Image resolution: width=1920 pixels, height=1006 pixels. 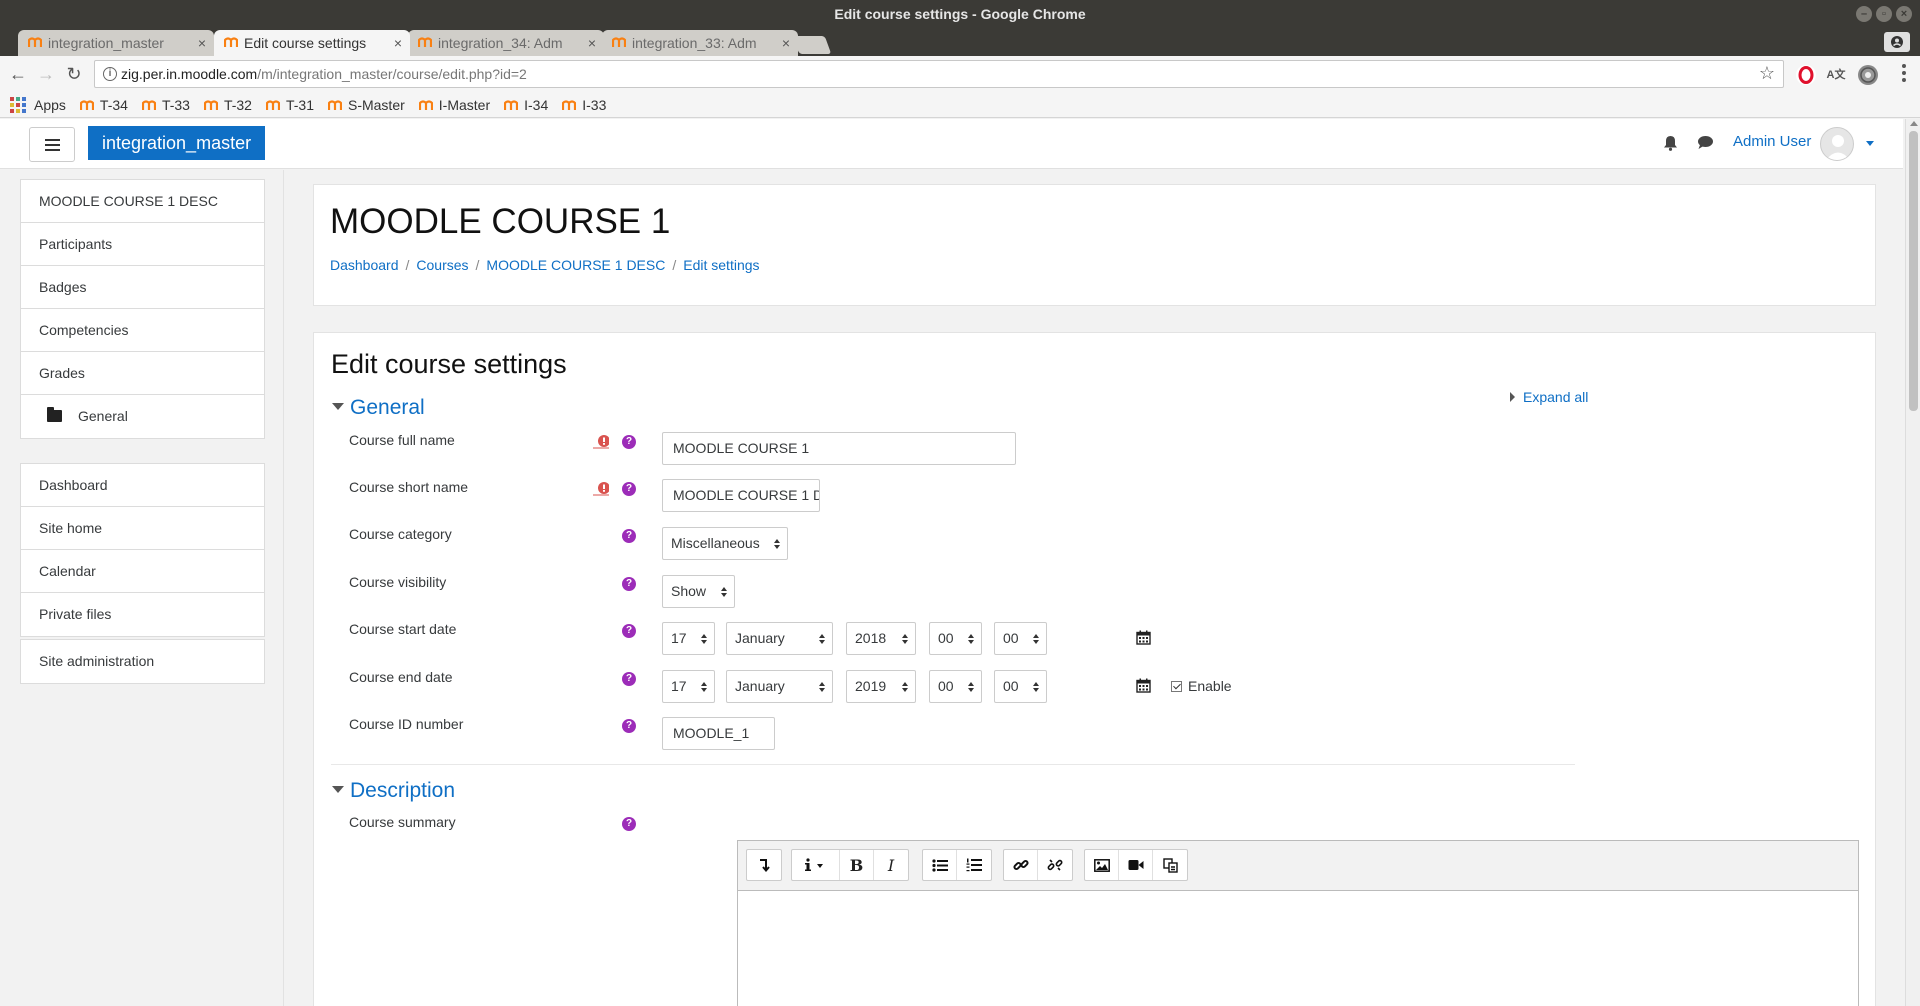 I want to click on bookmark-item: T-32, so click(x=227, y=105).